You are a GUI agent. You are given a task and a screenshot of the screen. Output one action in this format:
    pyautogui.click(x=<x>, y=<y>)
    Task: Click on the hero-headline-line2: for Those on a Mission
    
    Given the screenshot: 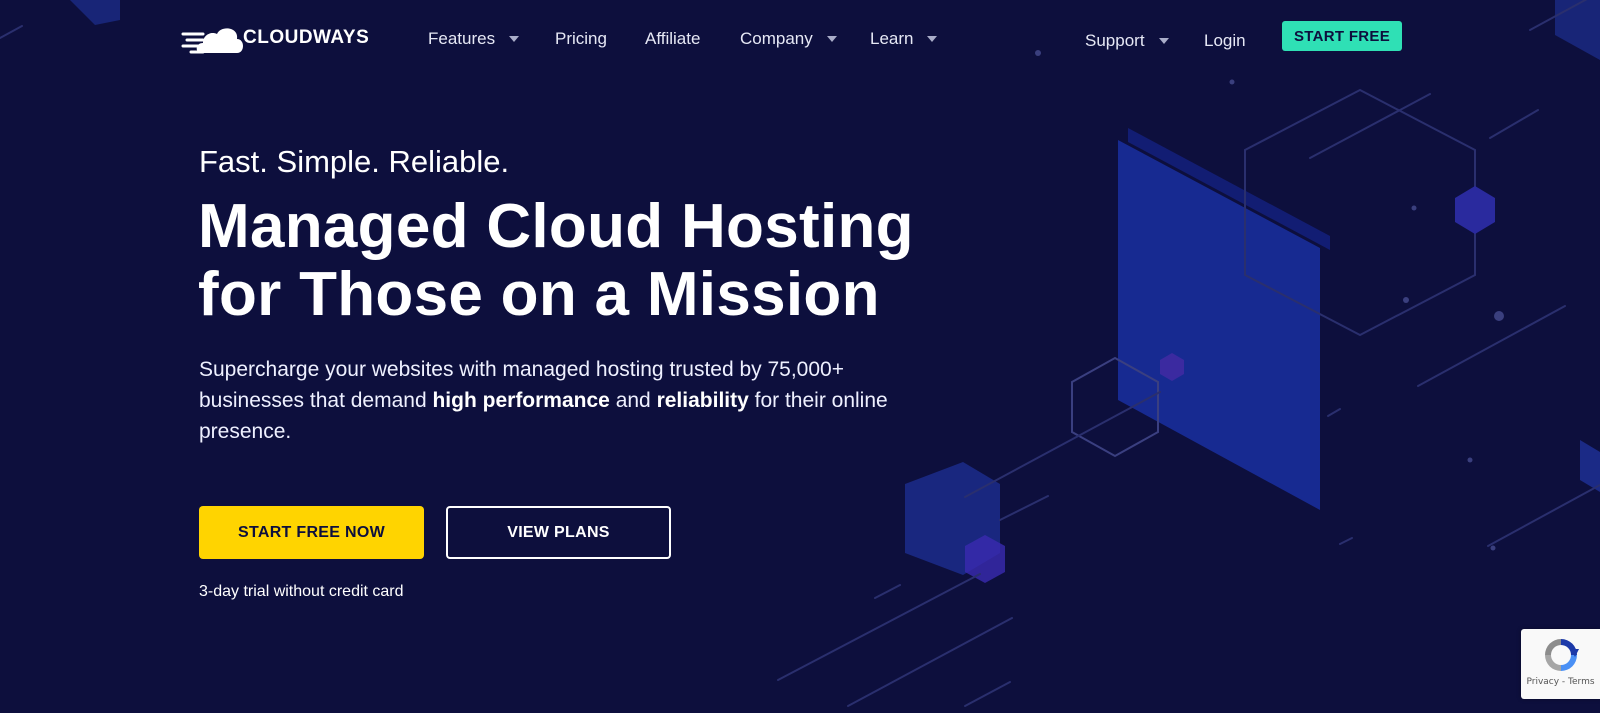 What is the action you would take?
    pyautogui.click(x=539, y=294)
    